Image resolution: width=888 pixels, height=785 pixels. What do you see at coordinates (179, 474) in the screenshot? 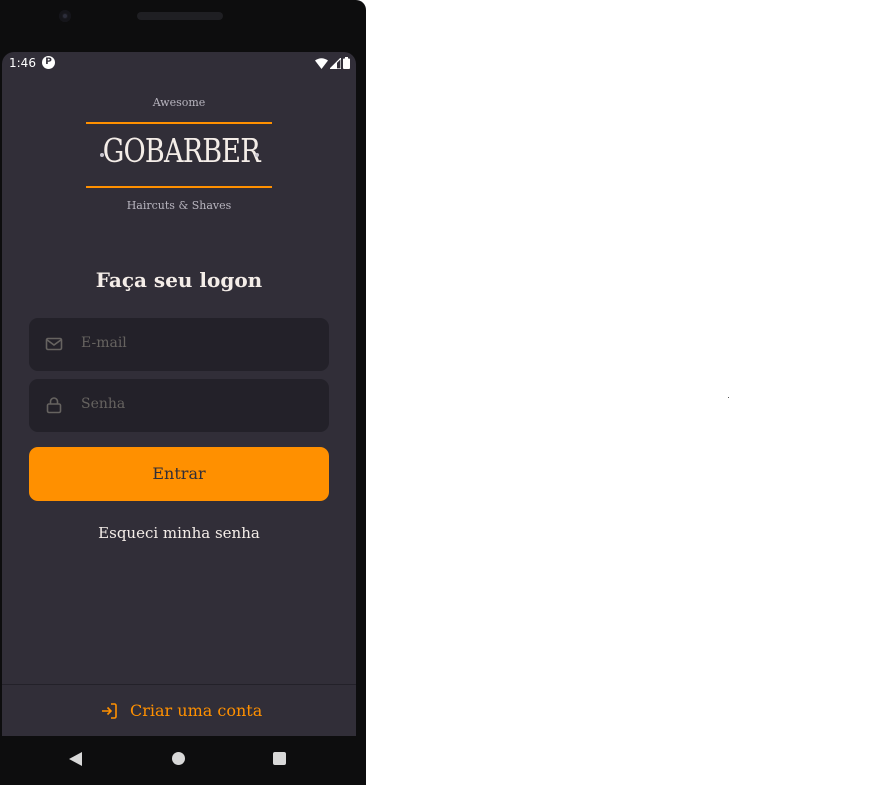
I see `login-button: Entrar` at bounding box center [179, 474].